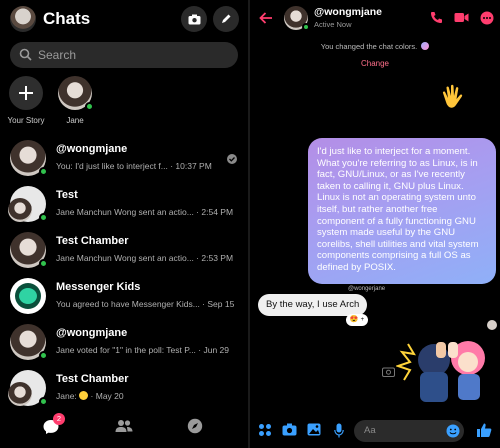 This screenshot has width=500, height=448. What do you see at coordinates (357, 320) in the screenshot?
I see `reaction-badge: 😍 +` at bounding box center [357, 320].